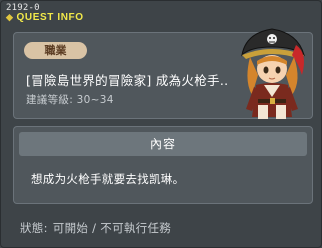 The image size is (322, 248). I want to click on pirate-npc-portrait-icon, so click(273, 73).